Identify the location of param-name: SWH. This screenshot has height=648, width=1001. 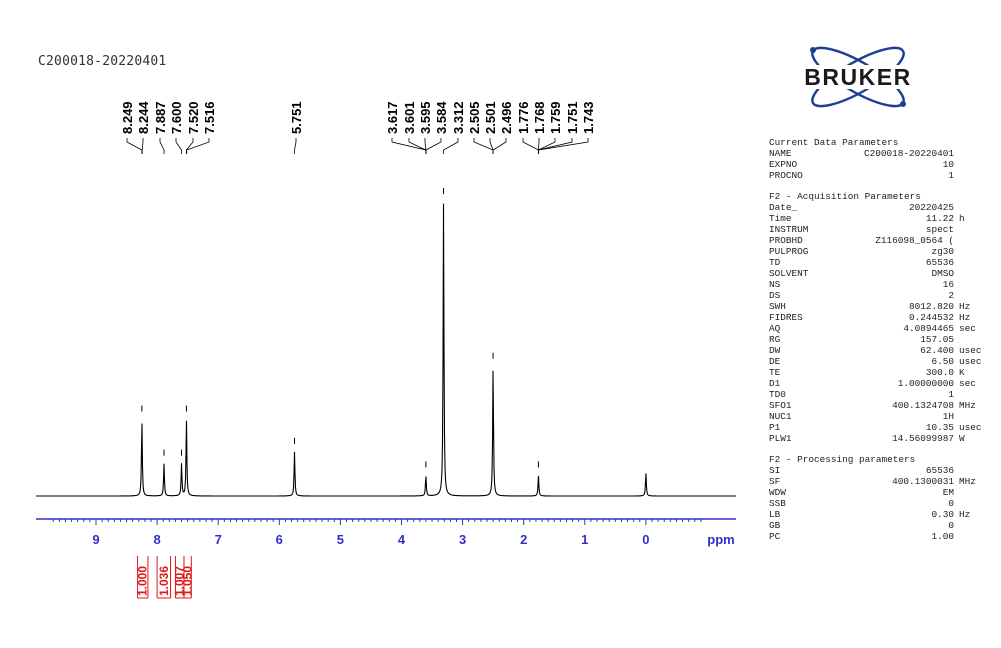
(777, 306).